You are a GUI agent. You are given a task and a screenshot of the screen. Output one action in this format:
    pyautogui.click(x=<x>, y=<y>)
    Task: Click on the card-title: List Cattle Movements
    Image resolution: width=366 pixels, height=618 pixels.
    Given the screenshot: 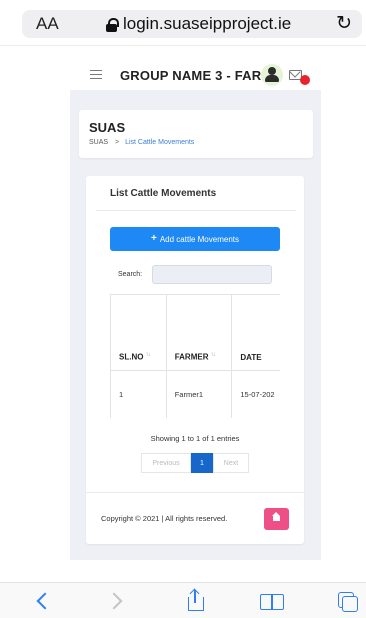 What is the action you would take?
    pyautogui.click(x=163, y=193)
    